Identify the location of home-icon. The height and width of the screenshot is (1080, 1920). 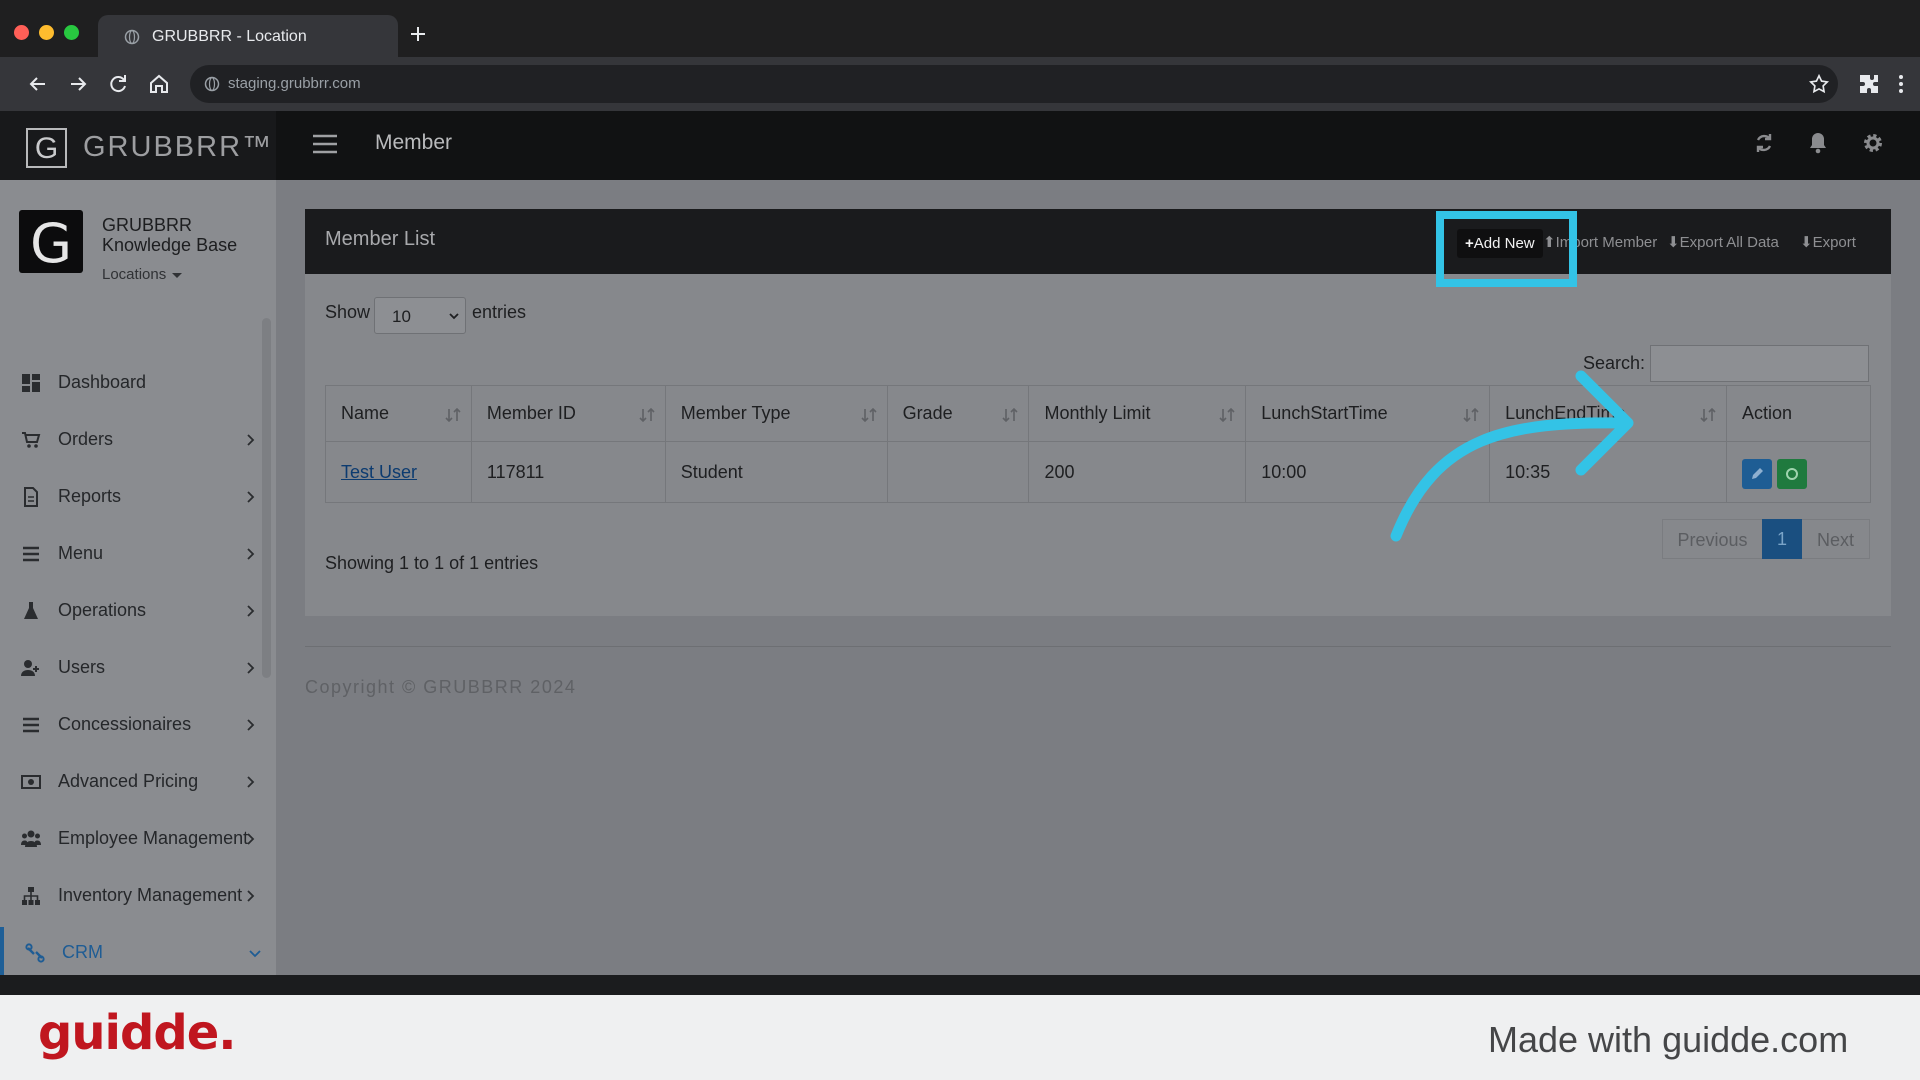
(159, 84).